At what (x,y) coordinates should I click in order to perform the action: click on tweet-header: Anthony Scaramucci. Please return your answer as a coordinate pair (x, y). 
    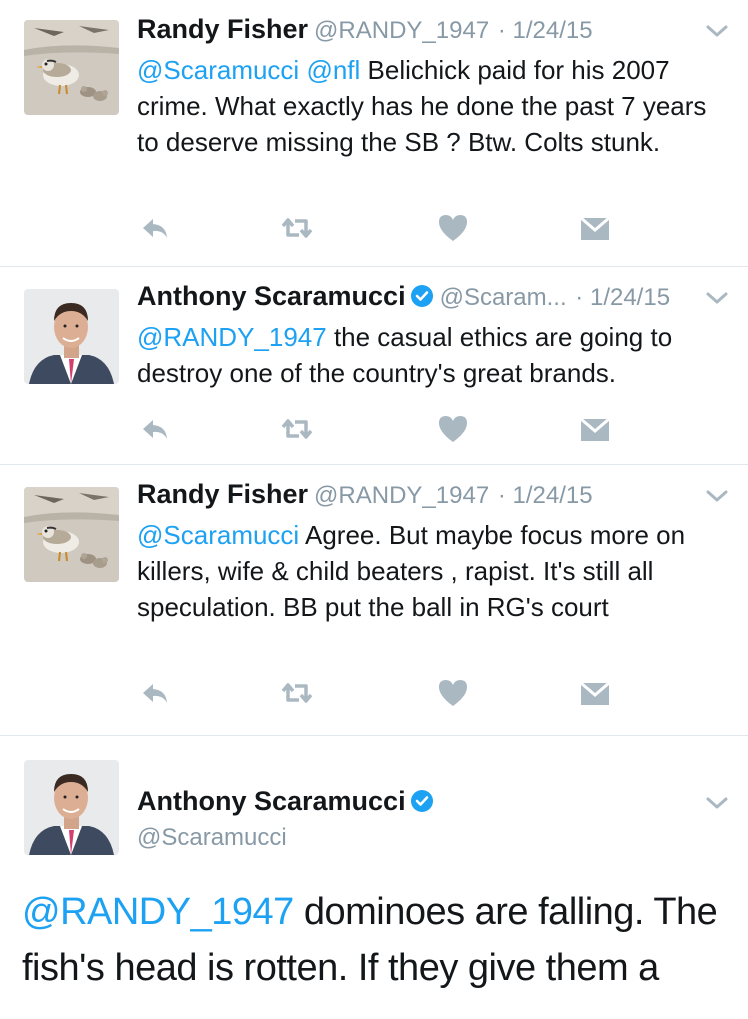
    Looking at the image, I should click on (285, 801).